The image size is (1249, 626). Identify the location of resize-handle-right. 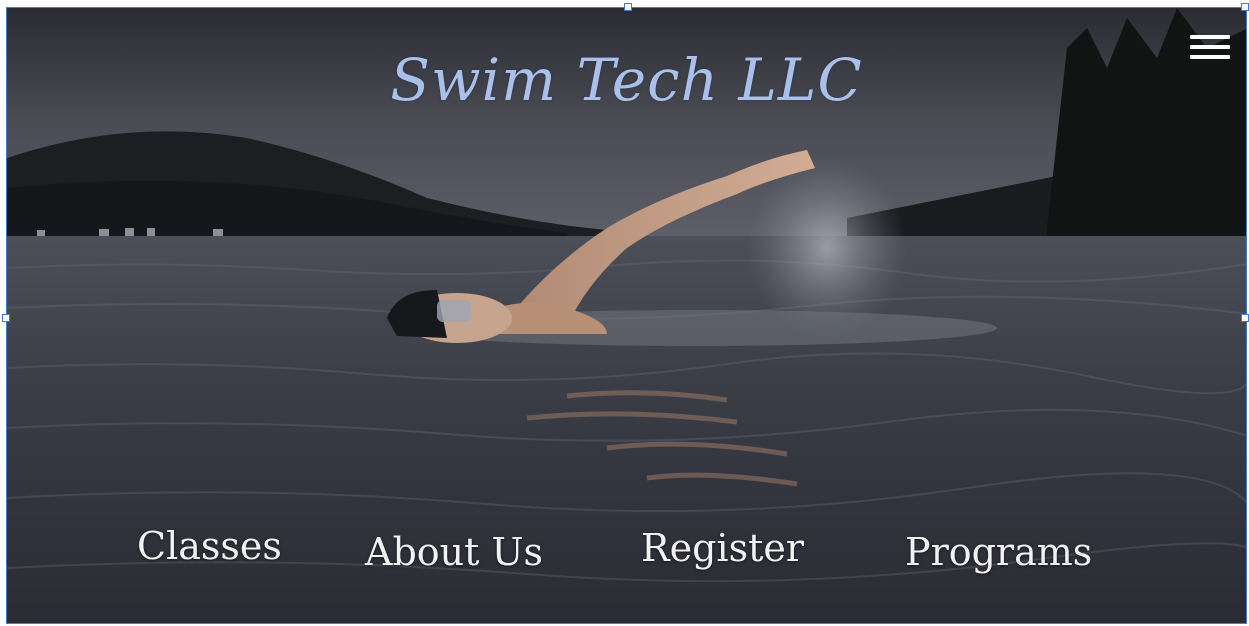
(1245, 318).